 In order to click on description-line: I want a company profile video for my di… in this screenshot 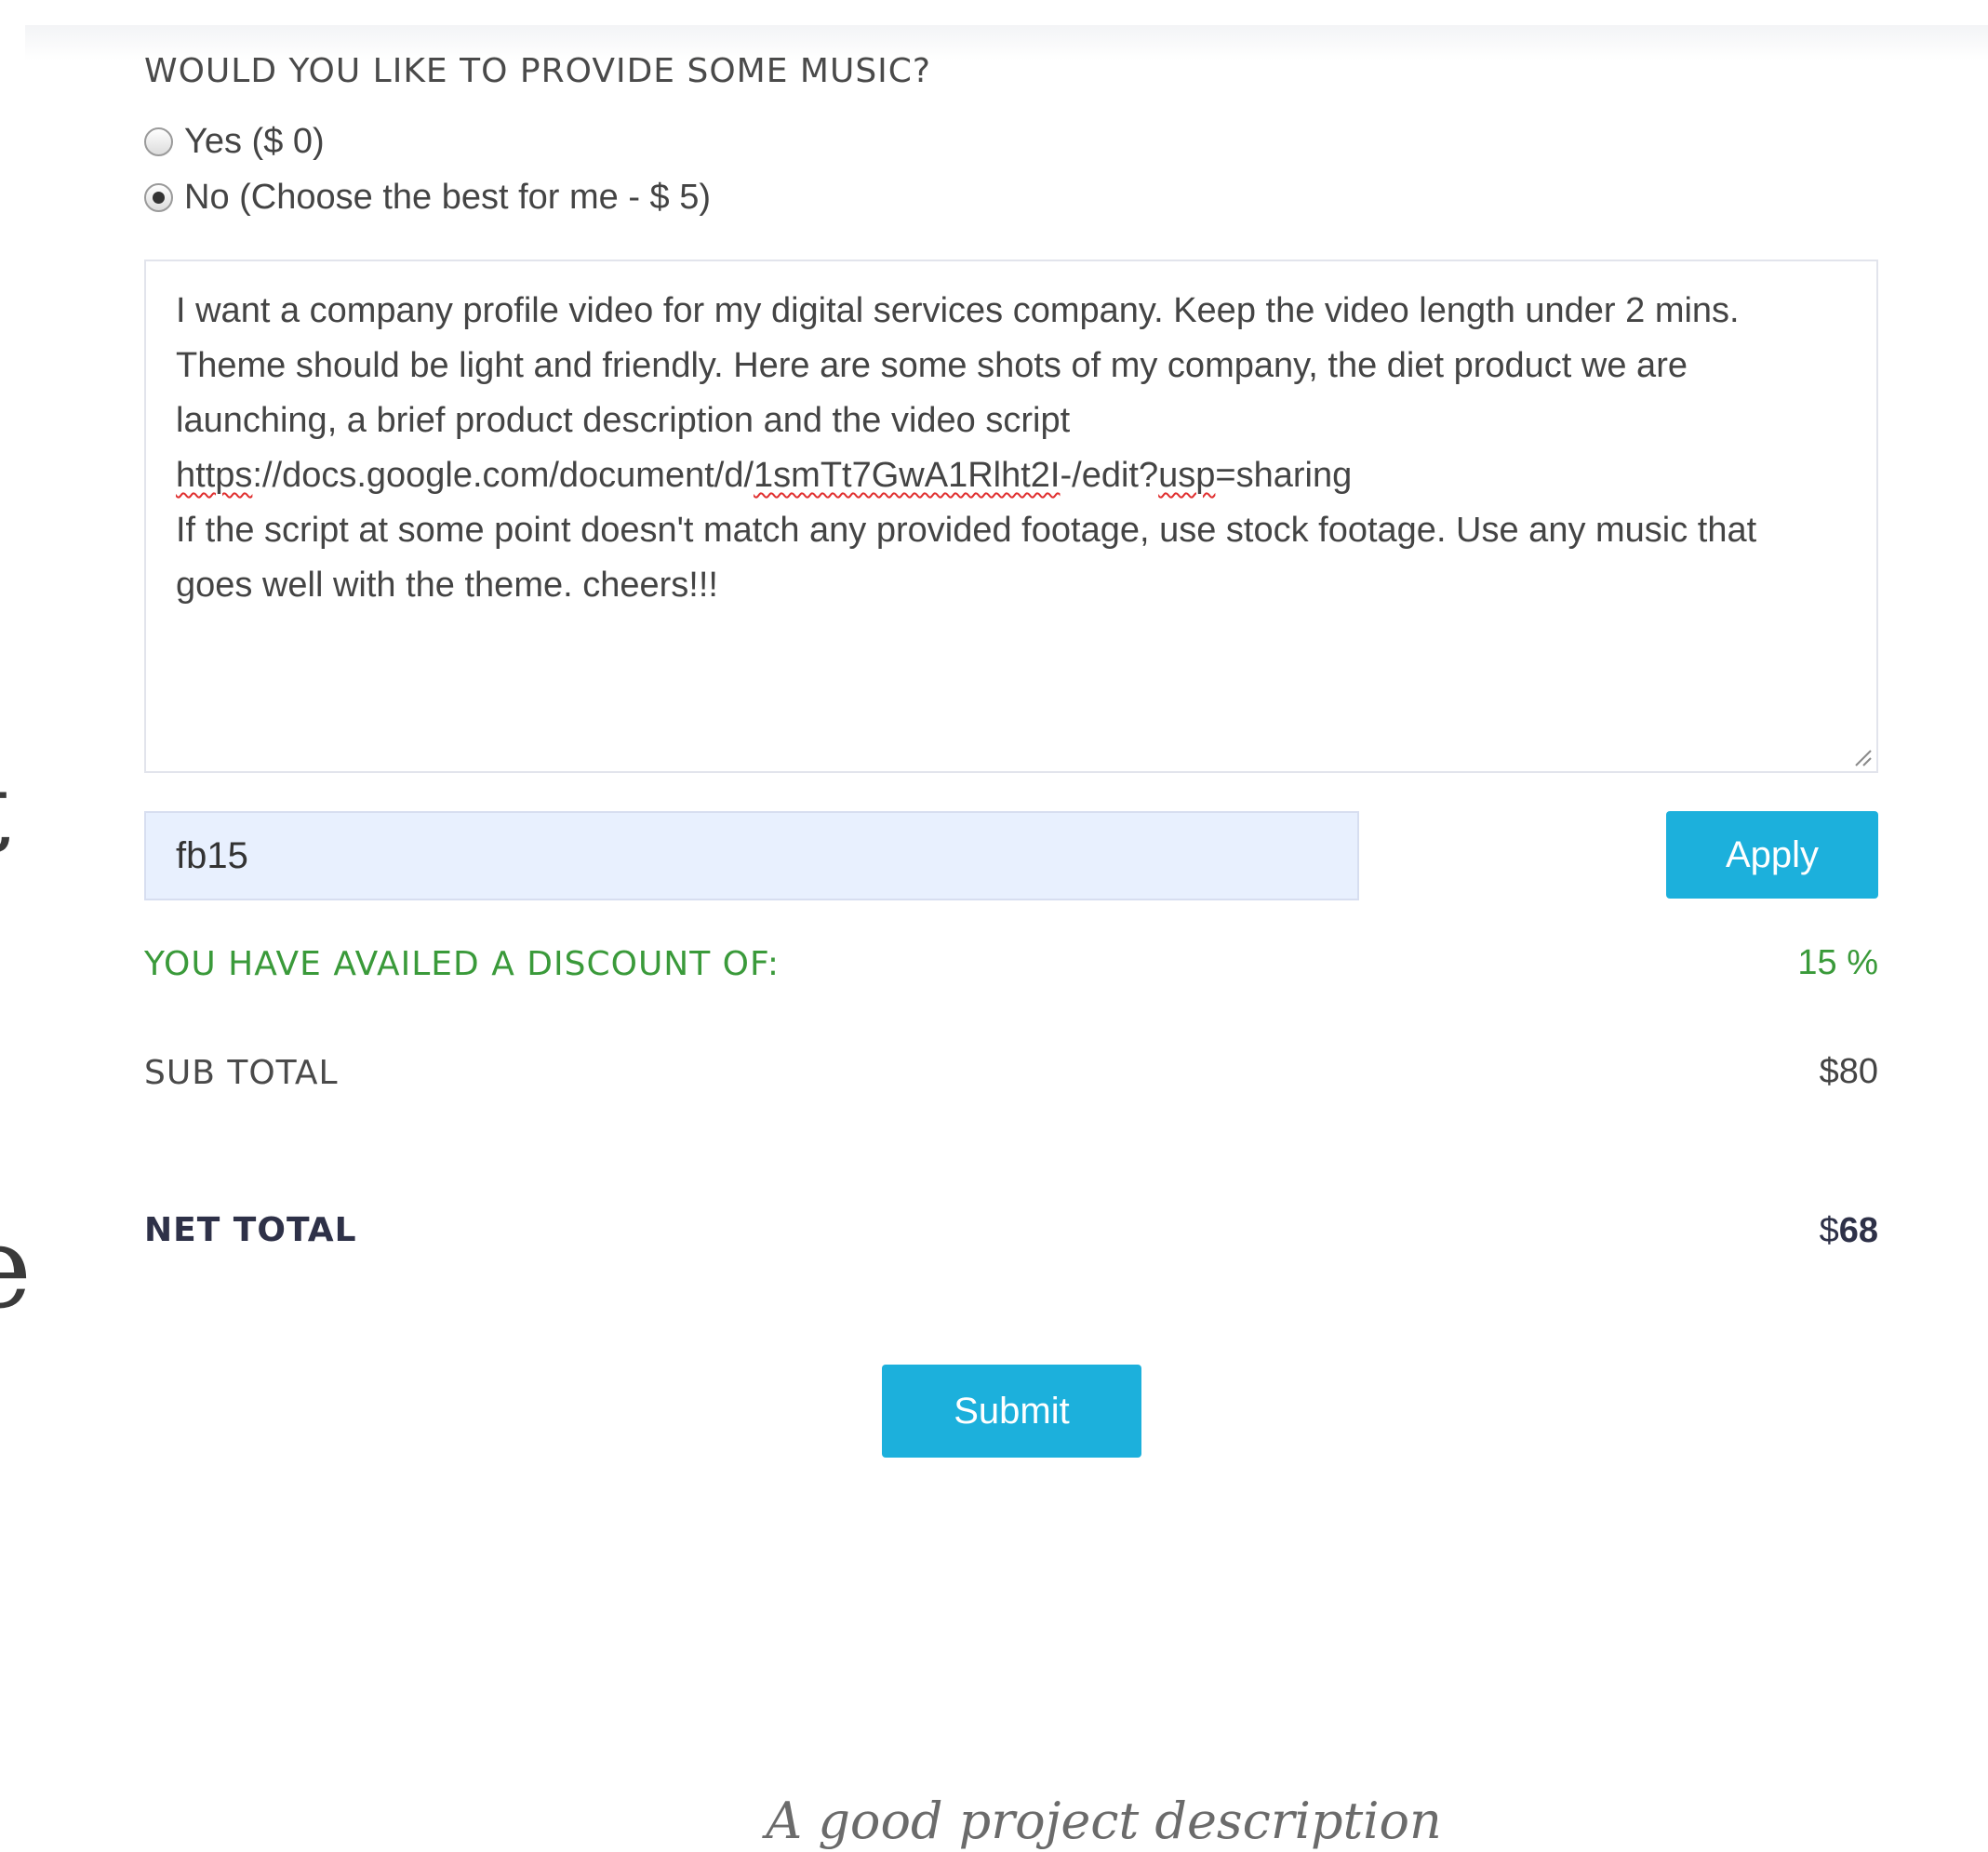, I will do `click(958, 310)`.